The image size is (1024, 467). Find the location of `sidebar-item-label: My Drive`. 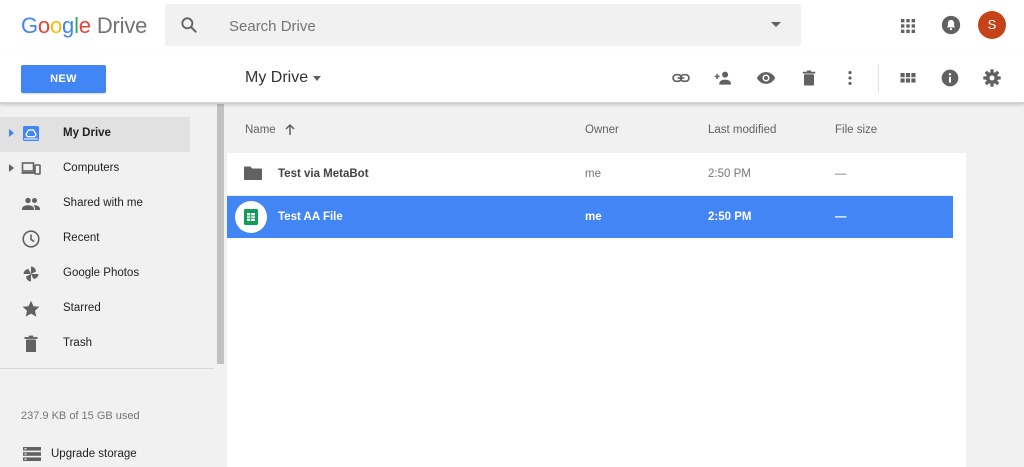

sidebar-item-label: My Drive is located at coordinates (87, 133).